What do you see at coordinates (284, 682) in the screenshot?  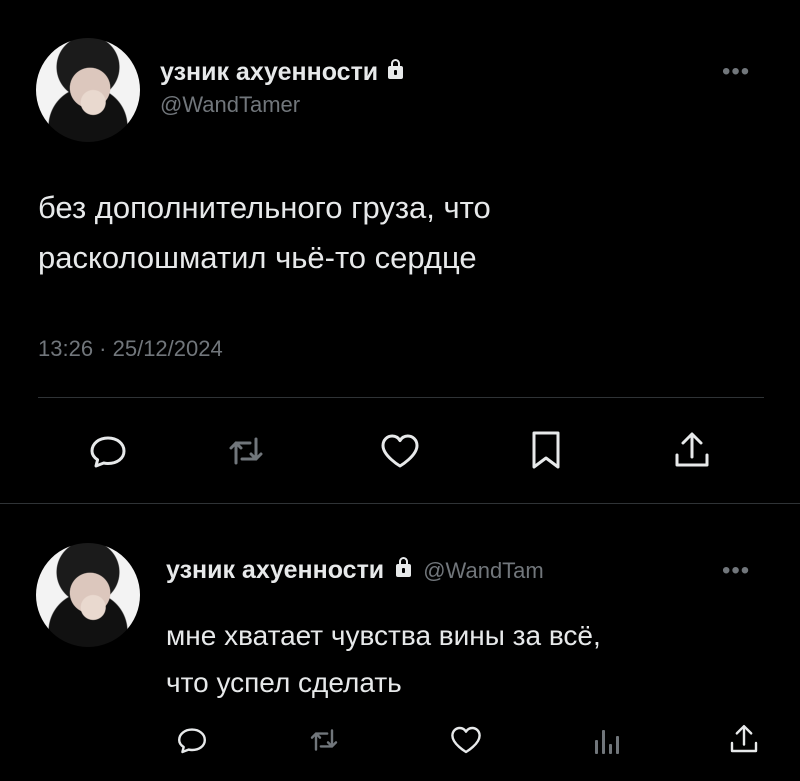 I see `tweet-text-line: что успел сделать` at bounding box center [284, 682].